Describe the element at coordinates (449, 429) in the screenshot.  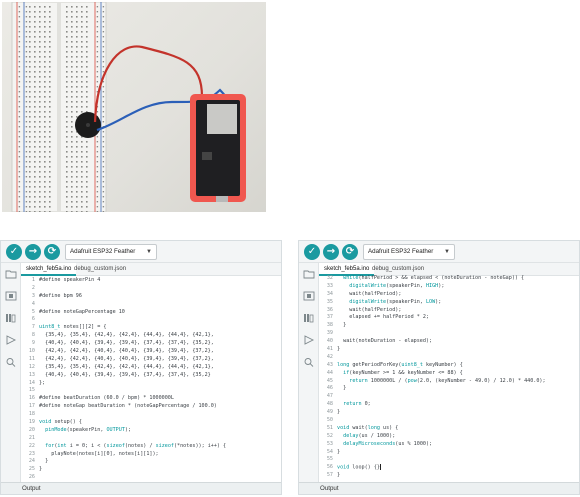
I see `code-line: 51 void wait(long us) {` at that location.